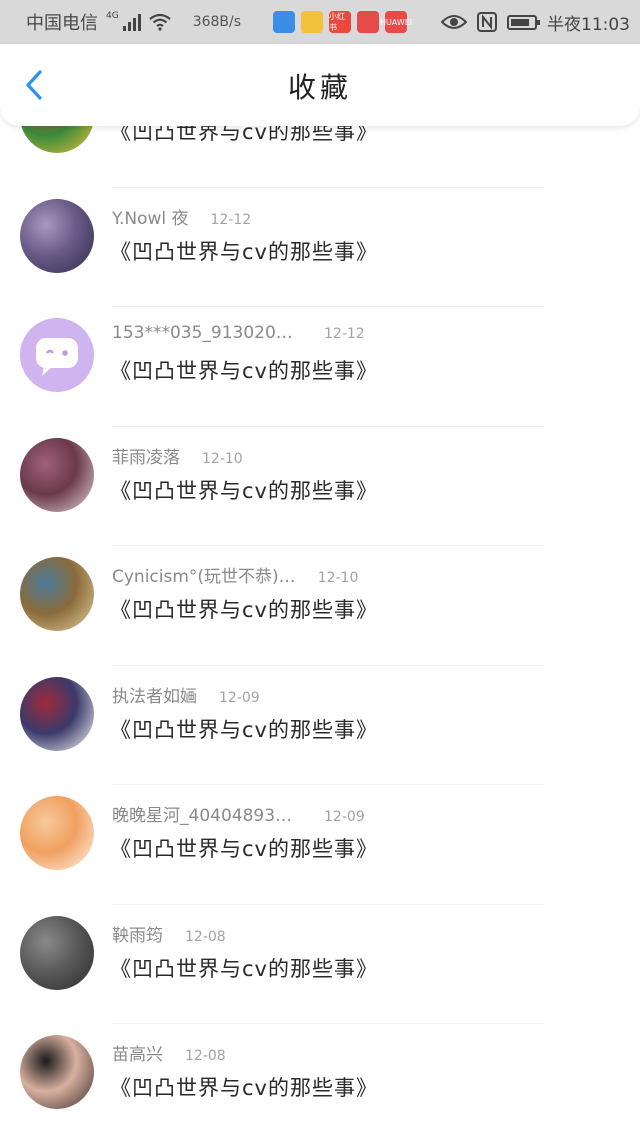 The width and height of the screenshot is (640, 1138). I want to click on page-title: 收藏, so click(319, 87).